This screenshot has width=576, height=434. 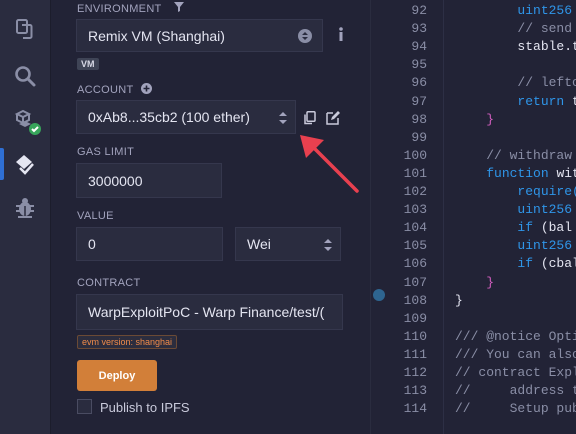 I want to click on contract-value: WarpExploitPoC - Warp Finance/test/(, so click(x=206, y=312).